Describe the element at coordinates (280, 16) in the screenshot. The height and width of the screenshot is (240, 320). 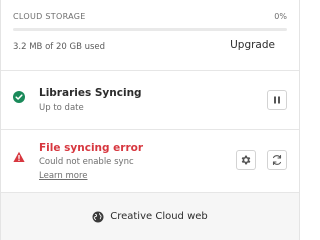
I see `storage-percent: 0%` at that location.